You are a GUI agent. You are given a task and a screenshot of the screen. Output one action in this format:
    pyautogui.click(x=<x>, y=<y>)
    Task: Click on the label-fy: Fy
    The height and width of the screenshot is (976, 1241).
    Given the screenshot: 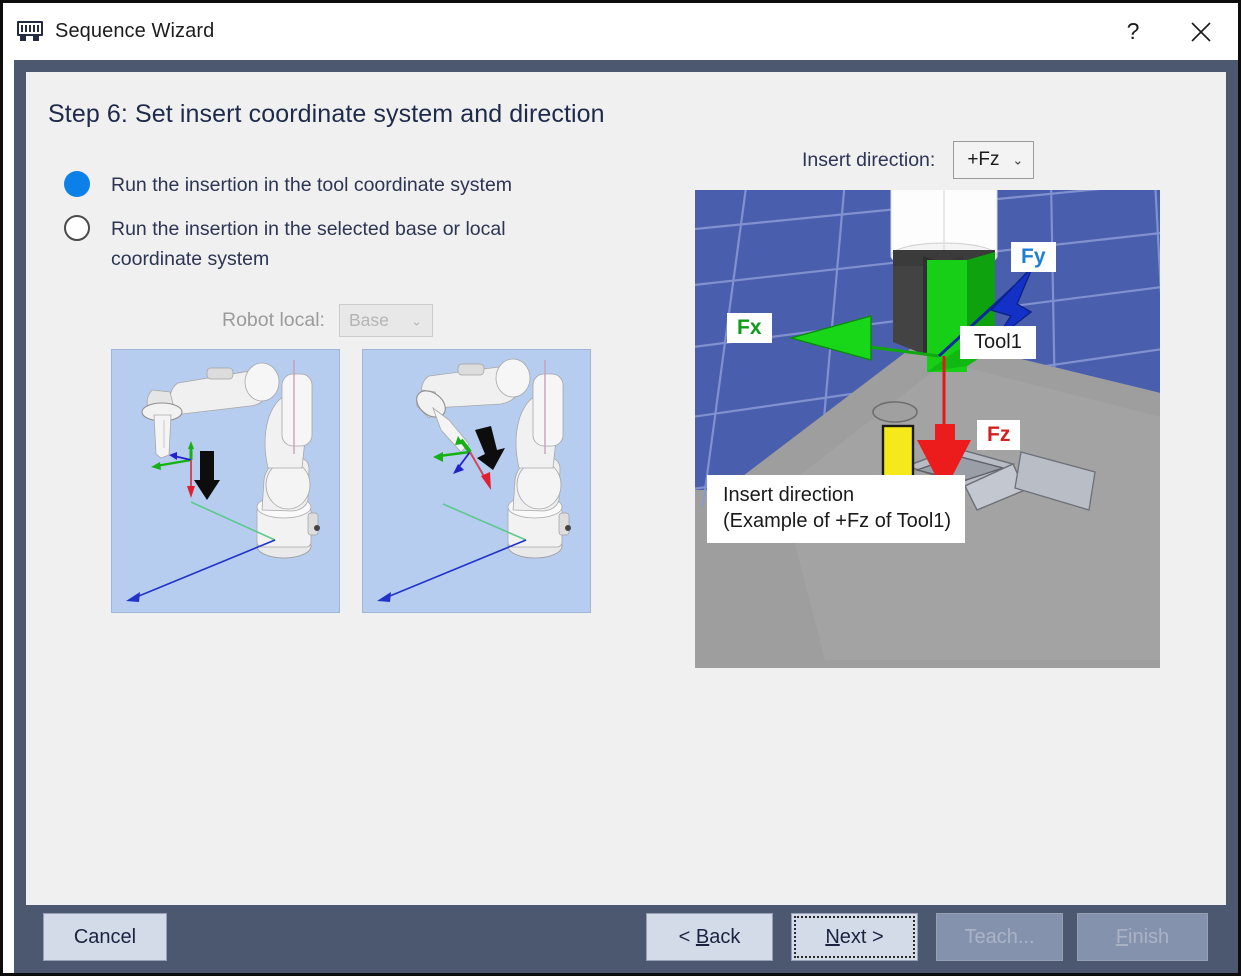 What is the action you would take?
    pyautogui.click(x=1033, y=257)
    